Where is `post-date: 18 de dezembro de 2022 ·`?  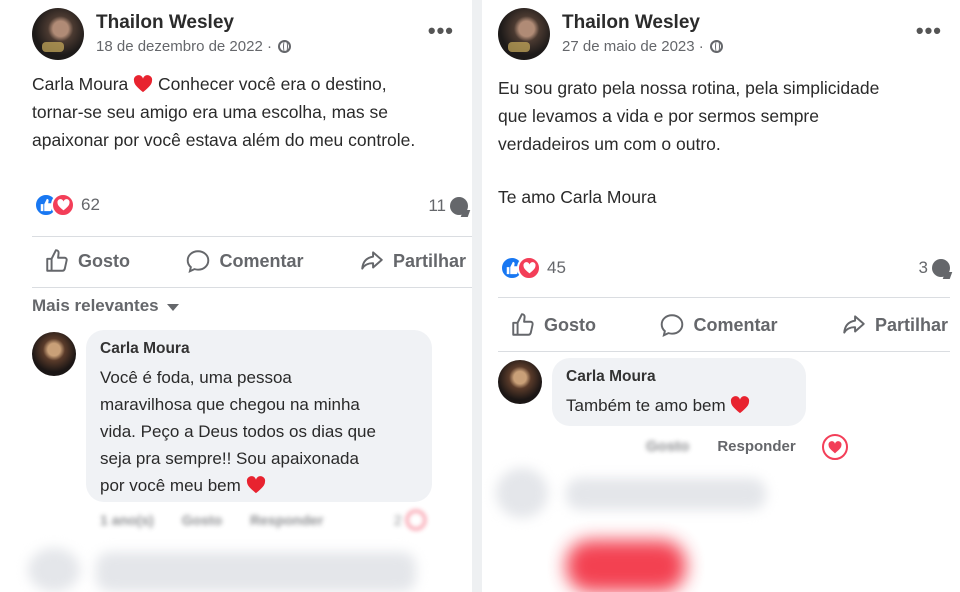
post-date: 18 de dezembro de 2022 · is located at coordinates (193, 46).